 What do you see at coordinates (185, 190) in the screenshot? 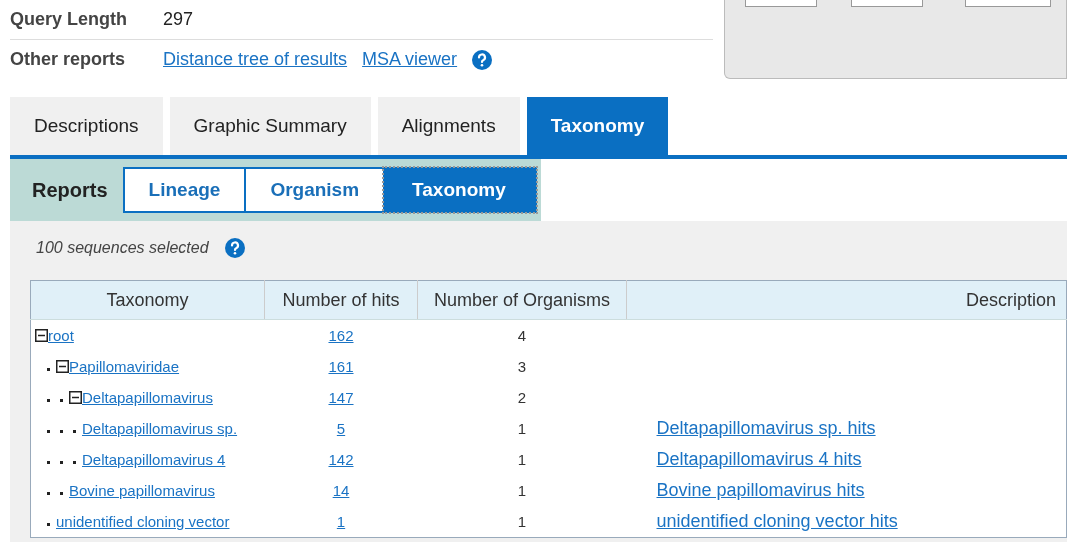
I see `report-button: Lineage` at bounding box center [185, 190].